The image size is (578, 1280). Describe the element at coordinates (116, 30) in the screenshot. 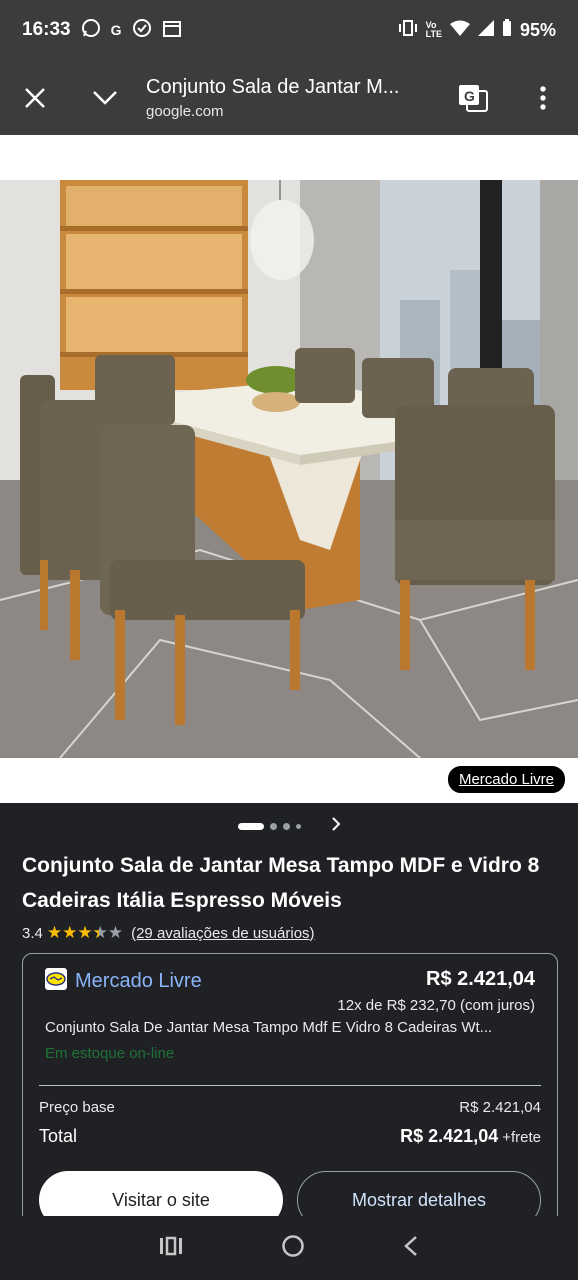

I see `g-icon: G` at that location.